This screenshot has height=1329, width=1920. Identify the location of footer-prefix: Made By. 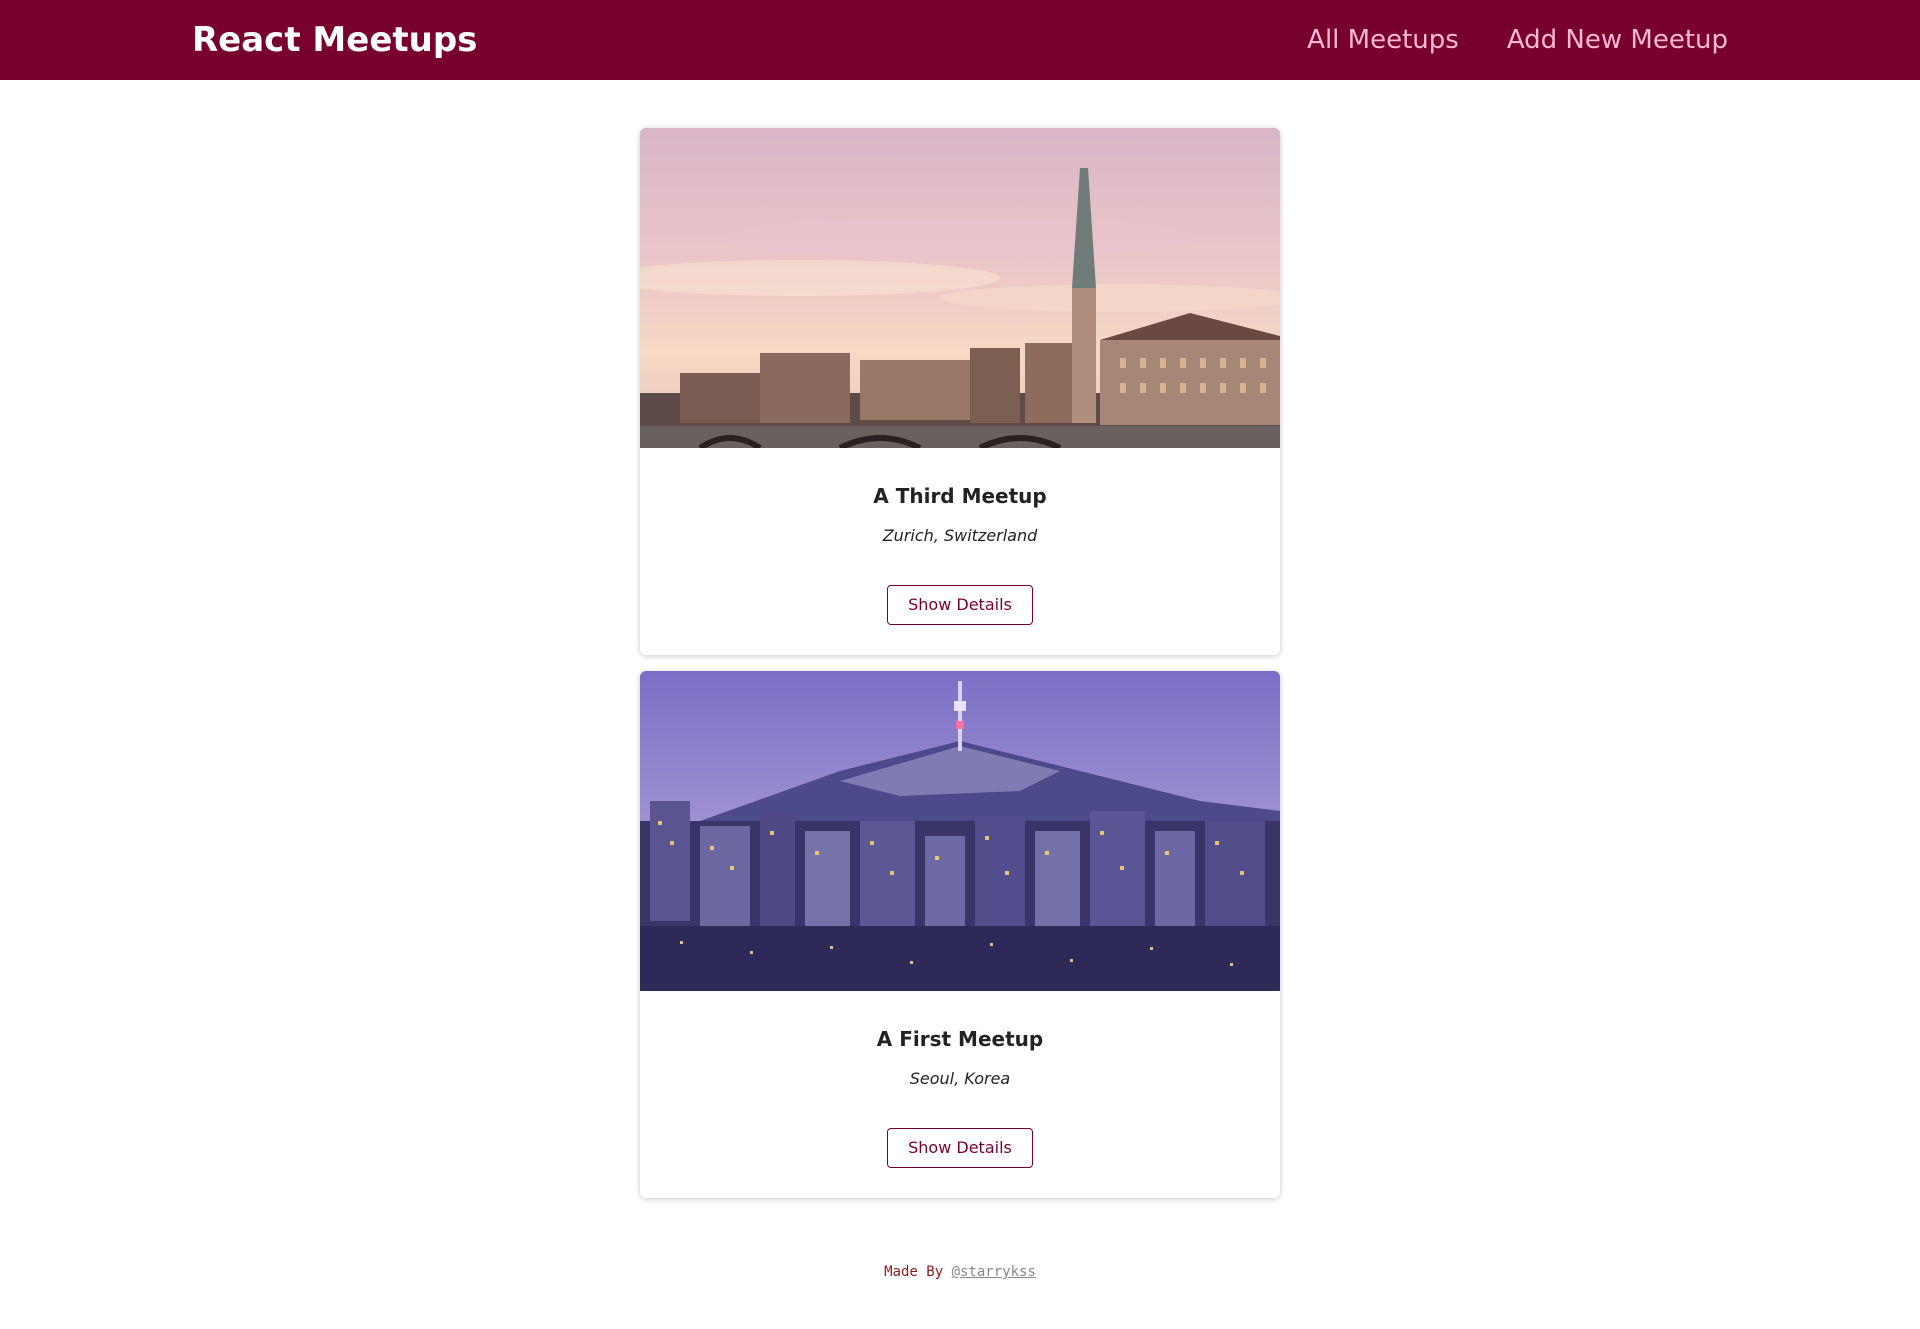
(914, 1272).